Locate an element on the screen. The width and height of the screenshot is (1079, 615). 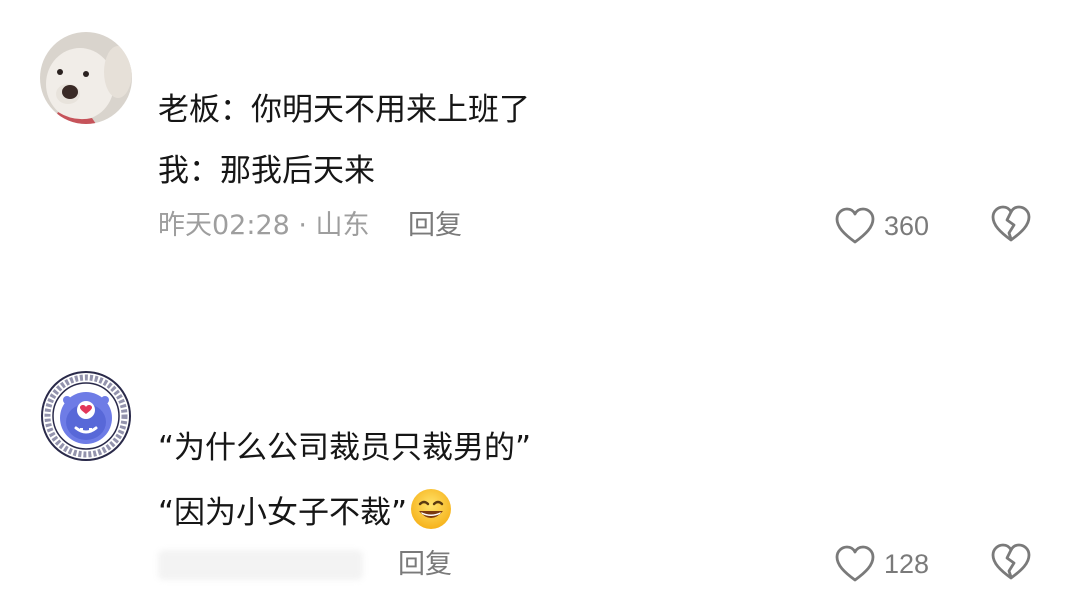
like-count: 128 is located at coordinates (907, 563).